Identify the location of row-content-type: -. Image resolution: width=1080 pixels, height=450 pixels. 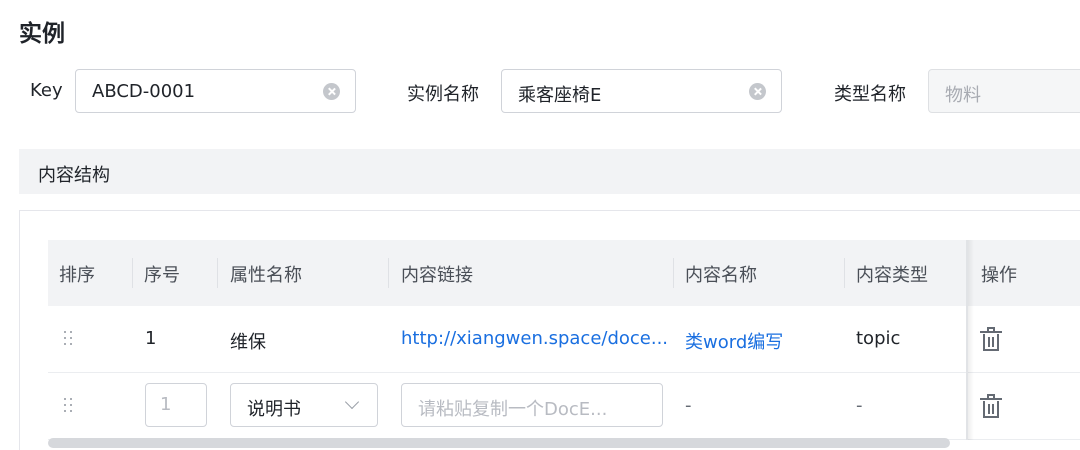
(859, 405).